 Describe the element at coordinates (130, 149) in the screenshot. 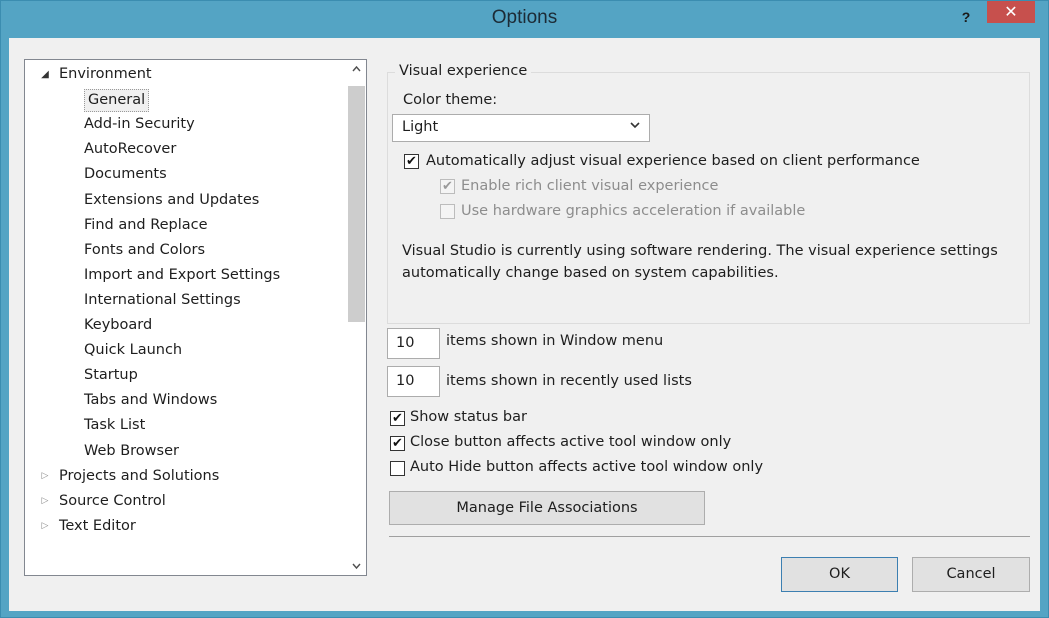

I see `tree-item-label: AutoRecover` at that location.